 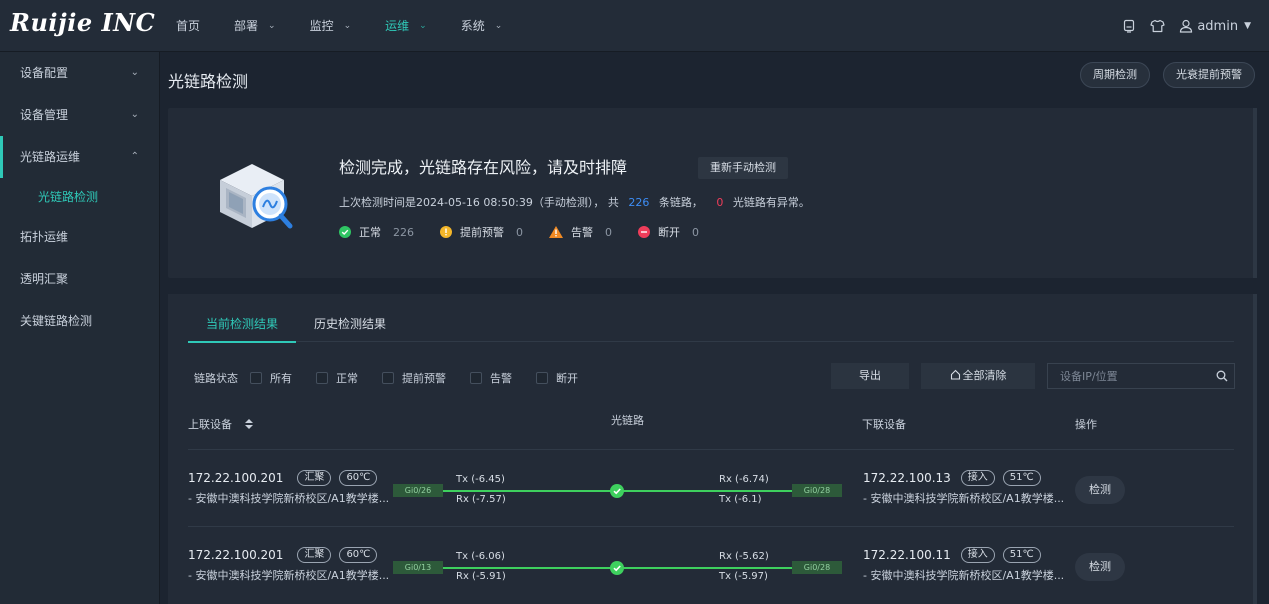 What do you see at coordinates (1115, 75) in the screenshot?
I see `periodic-detect-button: 周期检测` at bounding box center [1115, 75].